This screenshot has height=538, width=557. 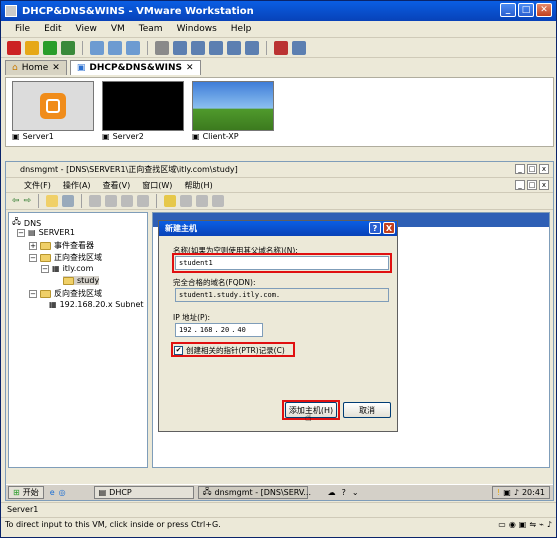 I want to click on thumbnail-bar-icon, so click(x=252, y=47).